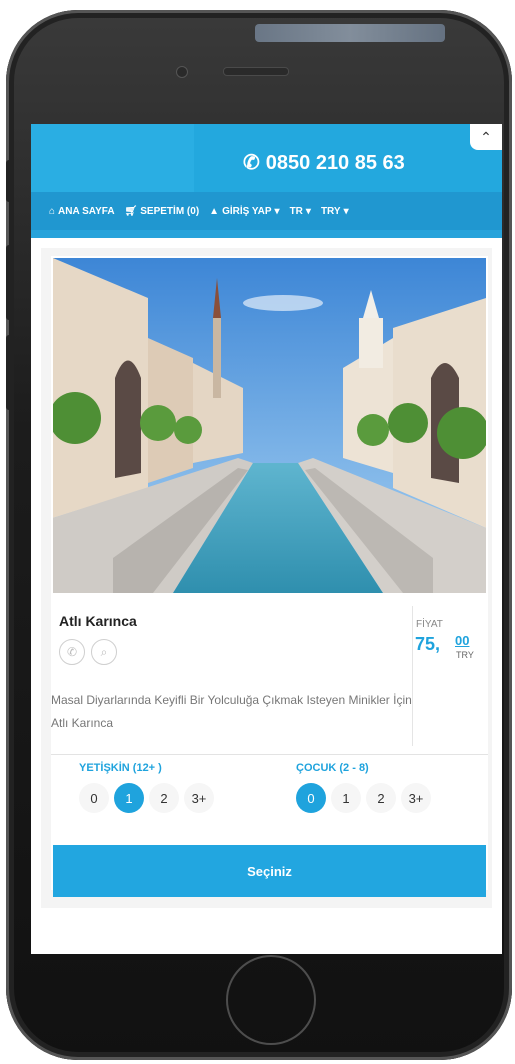 The width and height of the screenshot is (515, 1064). What do you see at coordinates (350, 33) in the screenshot?
I see `phone-glare` at bounding box center [350, 33].